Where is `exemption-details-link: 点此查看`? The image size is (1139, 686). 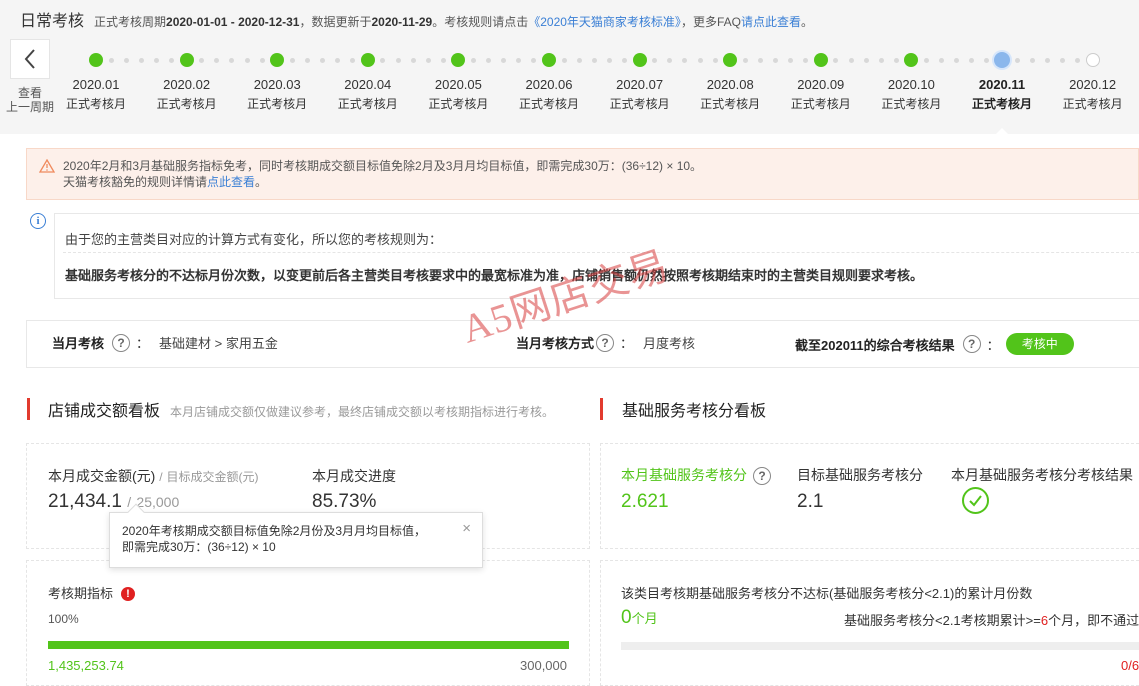 exemption-details-link: 点此查看 is located at coordinates (231, 182).